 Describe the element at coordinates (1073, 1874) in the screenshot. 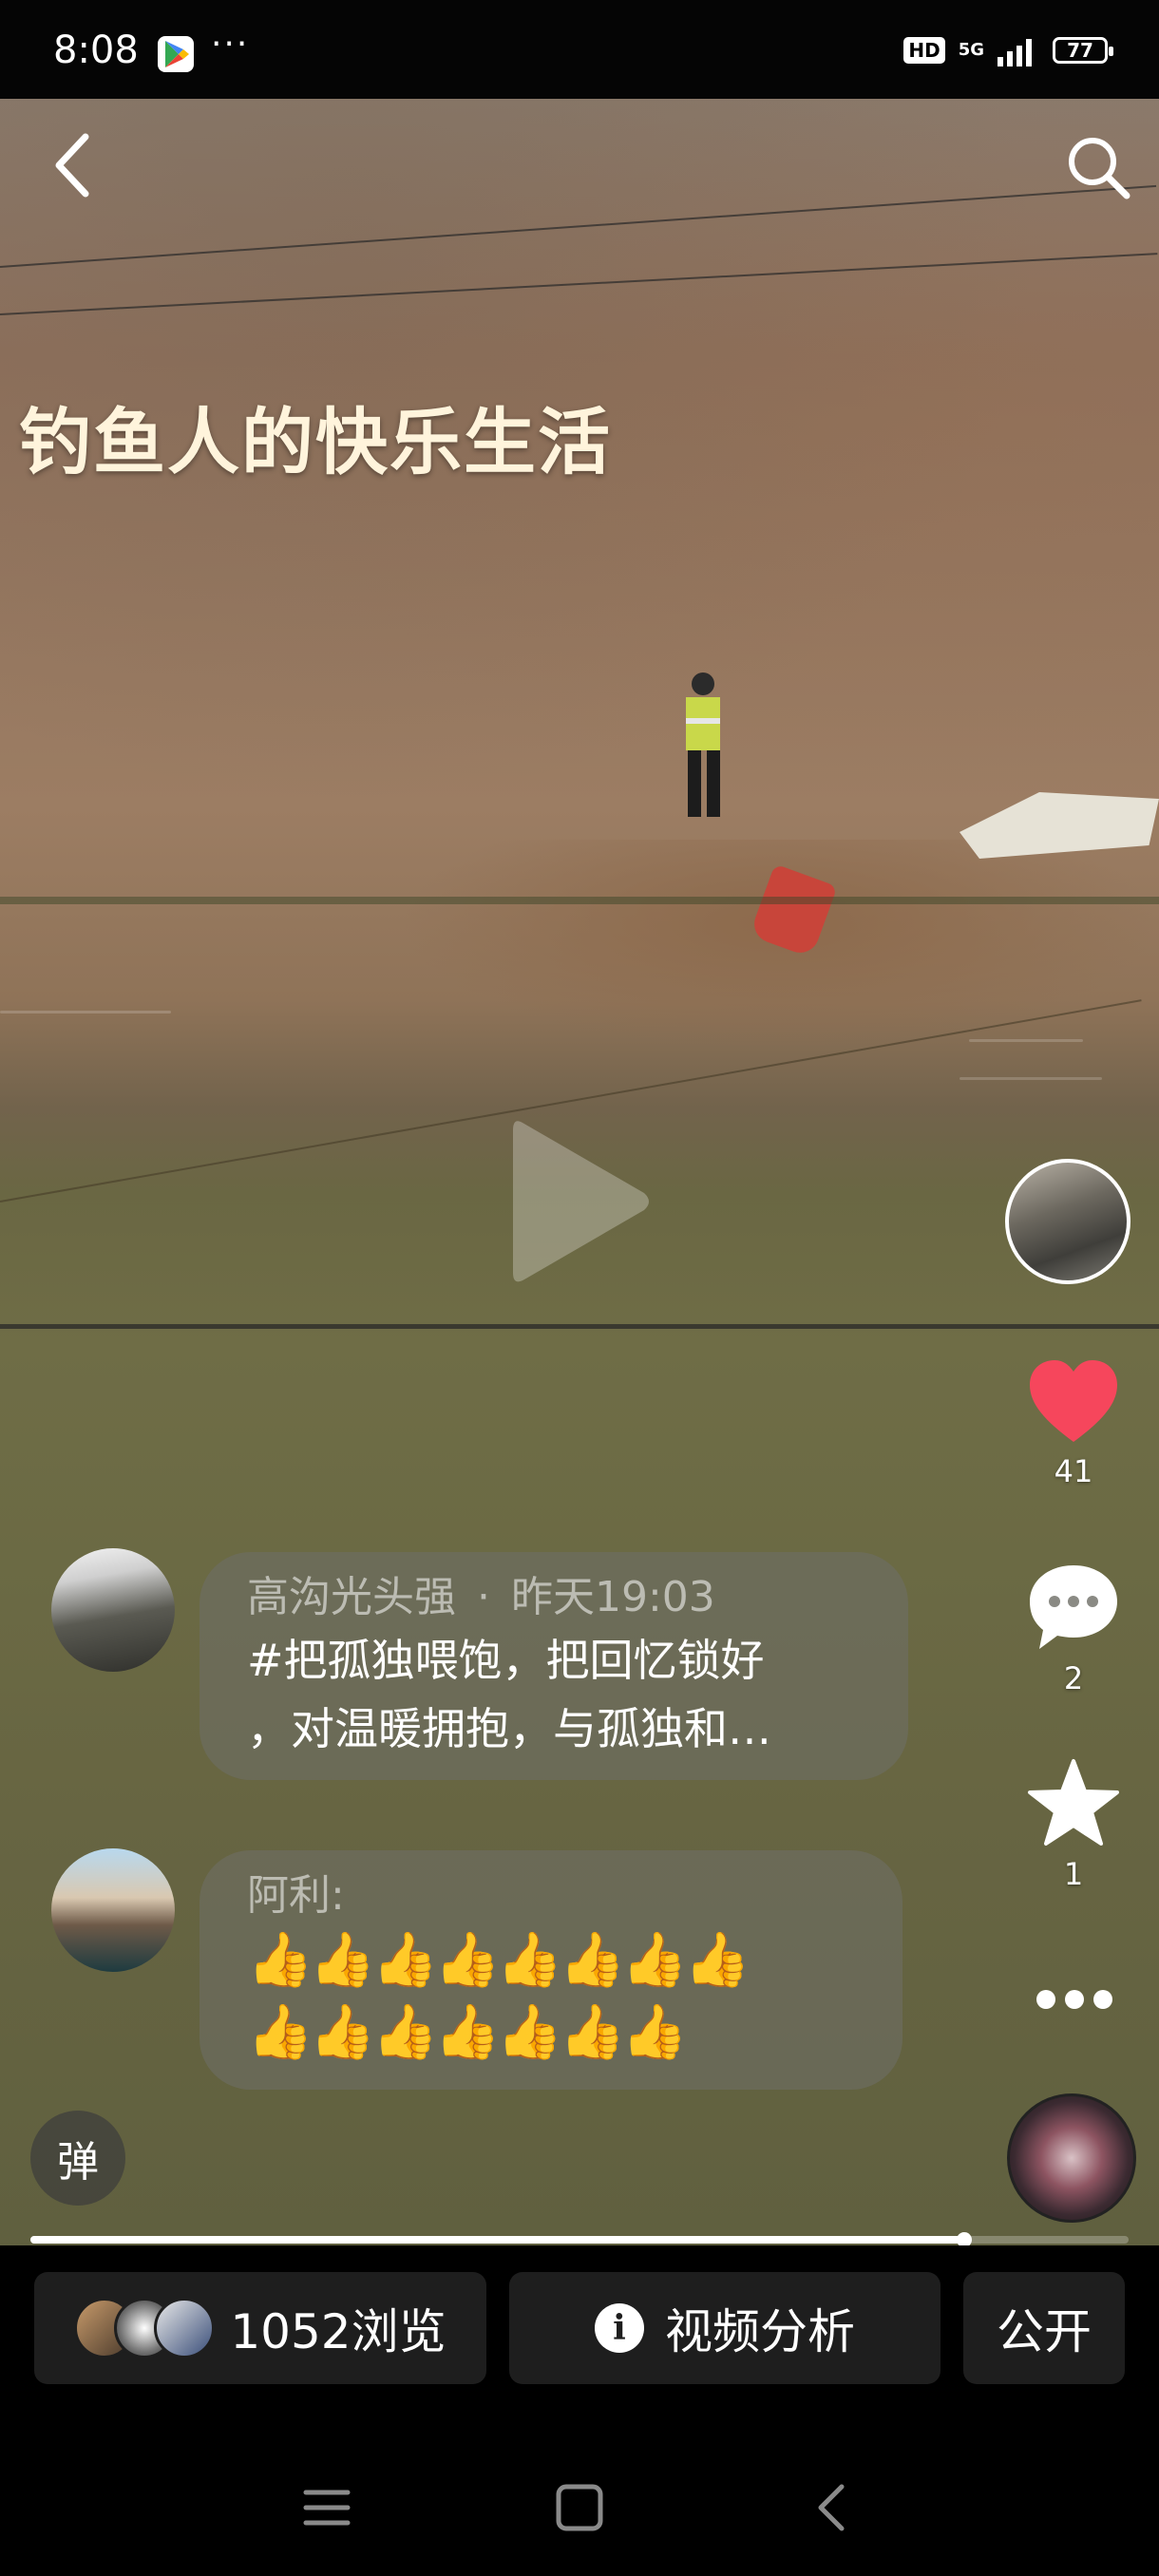

I see `favorite-count: 1` at that location.